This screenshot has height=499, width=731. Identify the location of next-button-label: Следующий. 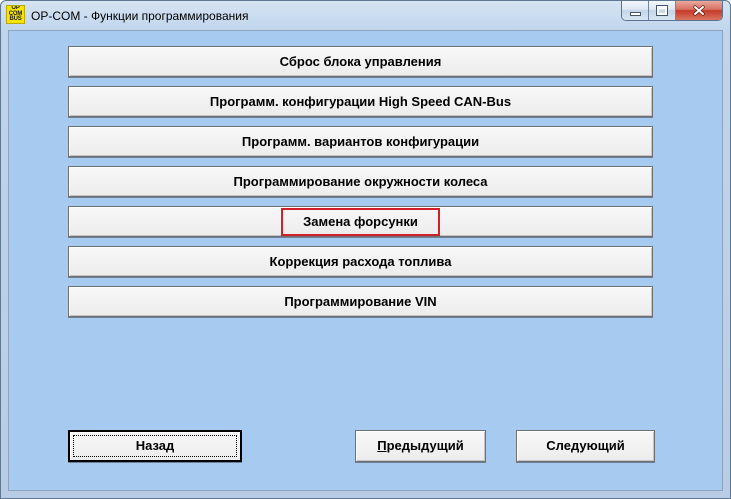
(585, 445).